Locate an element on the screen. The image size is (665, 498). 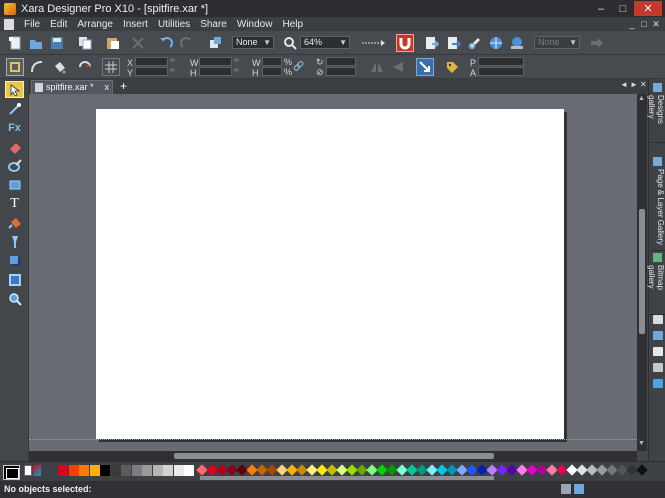
open-folder-icon is located at coordinates (36, 43).